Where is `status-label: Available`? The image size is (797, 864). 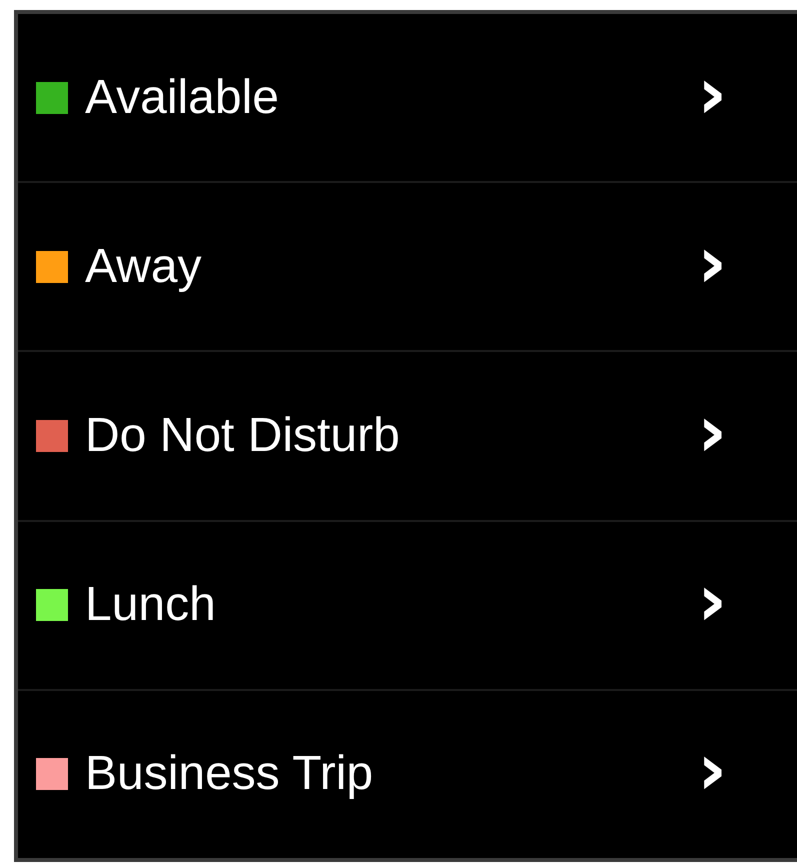 status-label: Available is located at coordinates (182, 98).